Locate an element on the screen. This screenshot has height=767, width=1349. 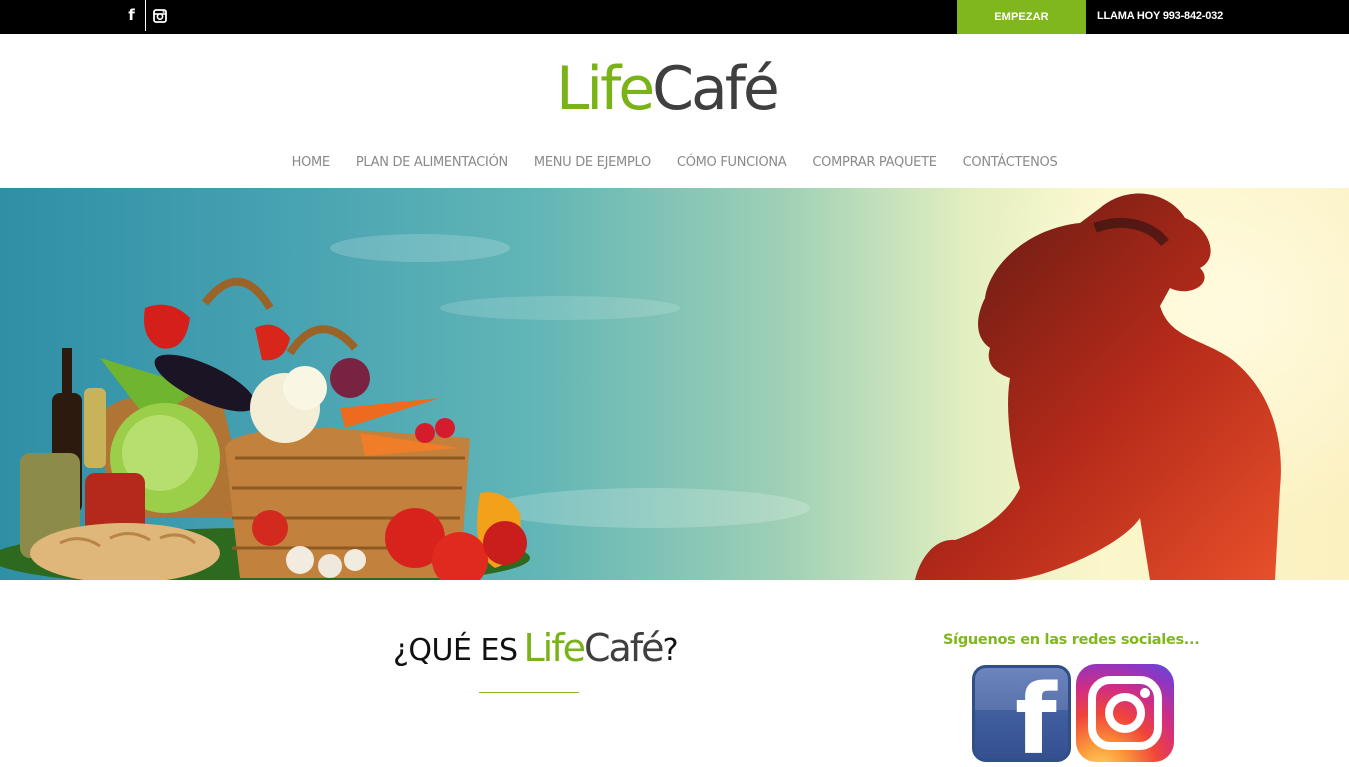
nav-item-plan: PLAN DE ALIMENTACIÓN is located at coordinates (432, 163).